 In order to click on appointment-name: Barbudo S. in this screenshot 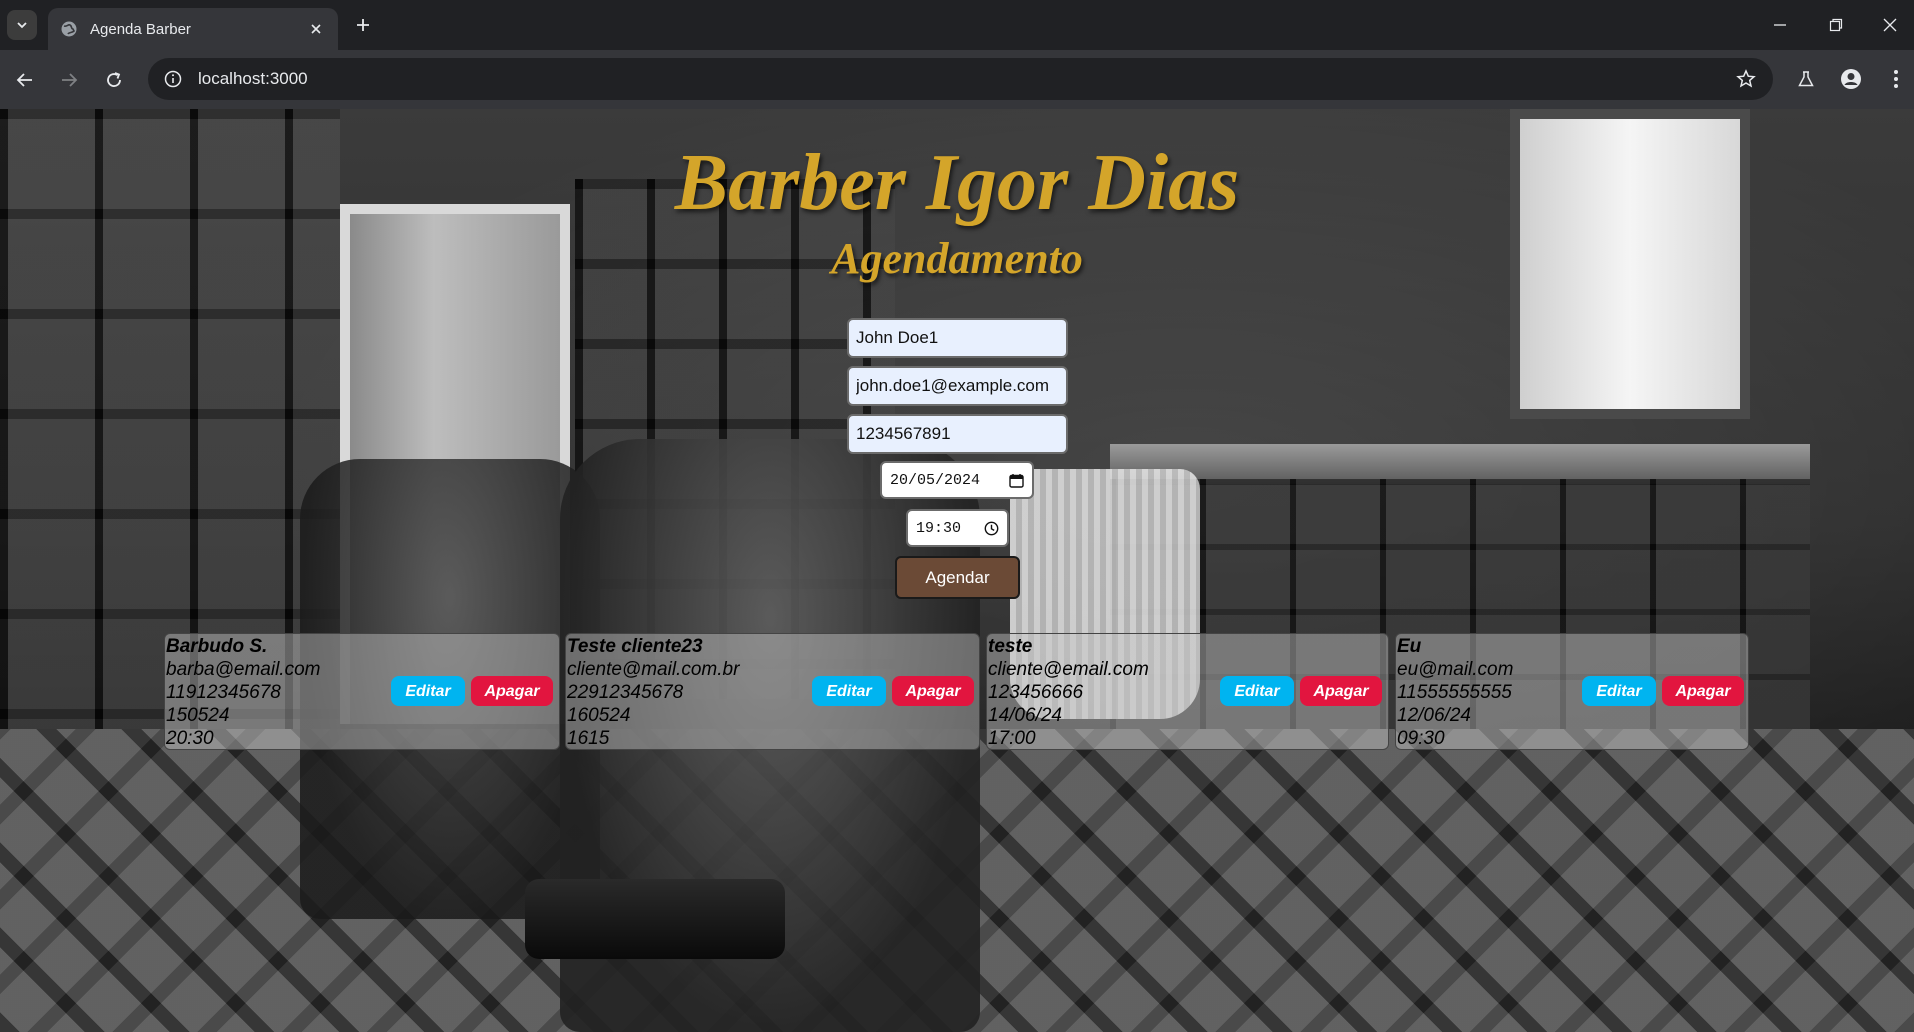, I will do `click(217, 646)`.